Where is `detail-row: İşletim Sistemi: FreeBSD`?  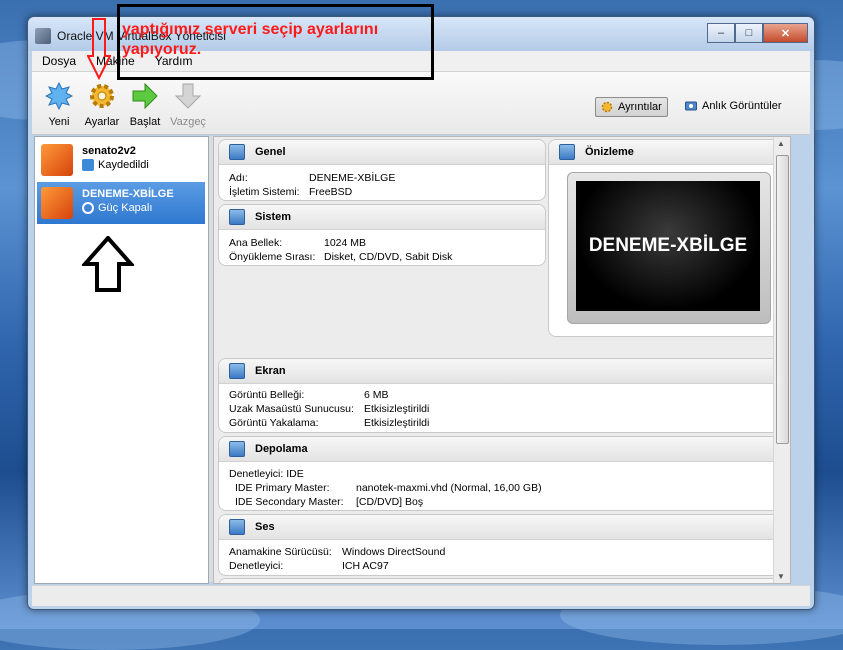 detail-row: İşletim Sistemi: FreeBSD is located at coordinates (382, 193).